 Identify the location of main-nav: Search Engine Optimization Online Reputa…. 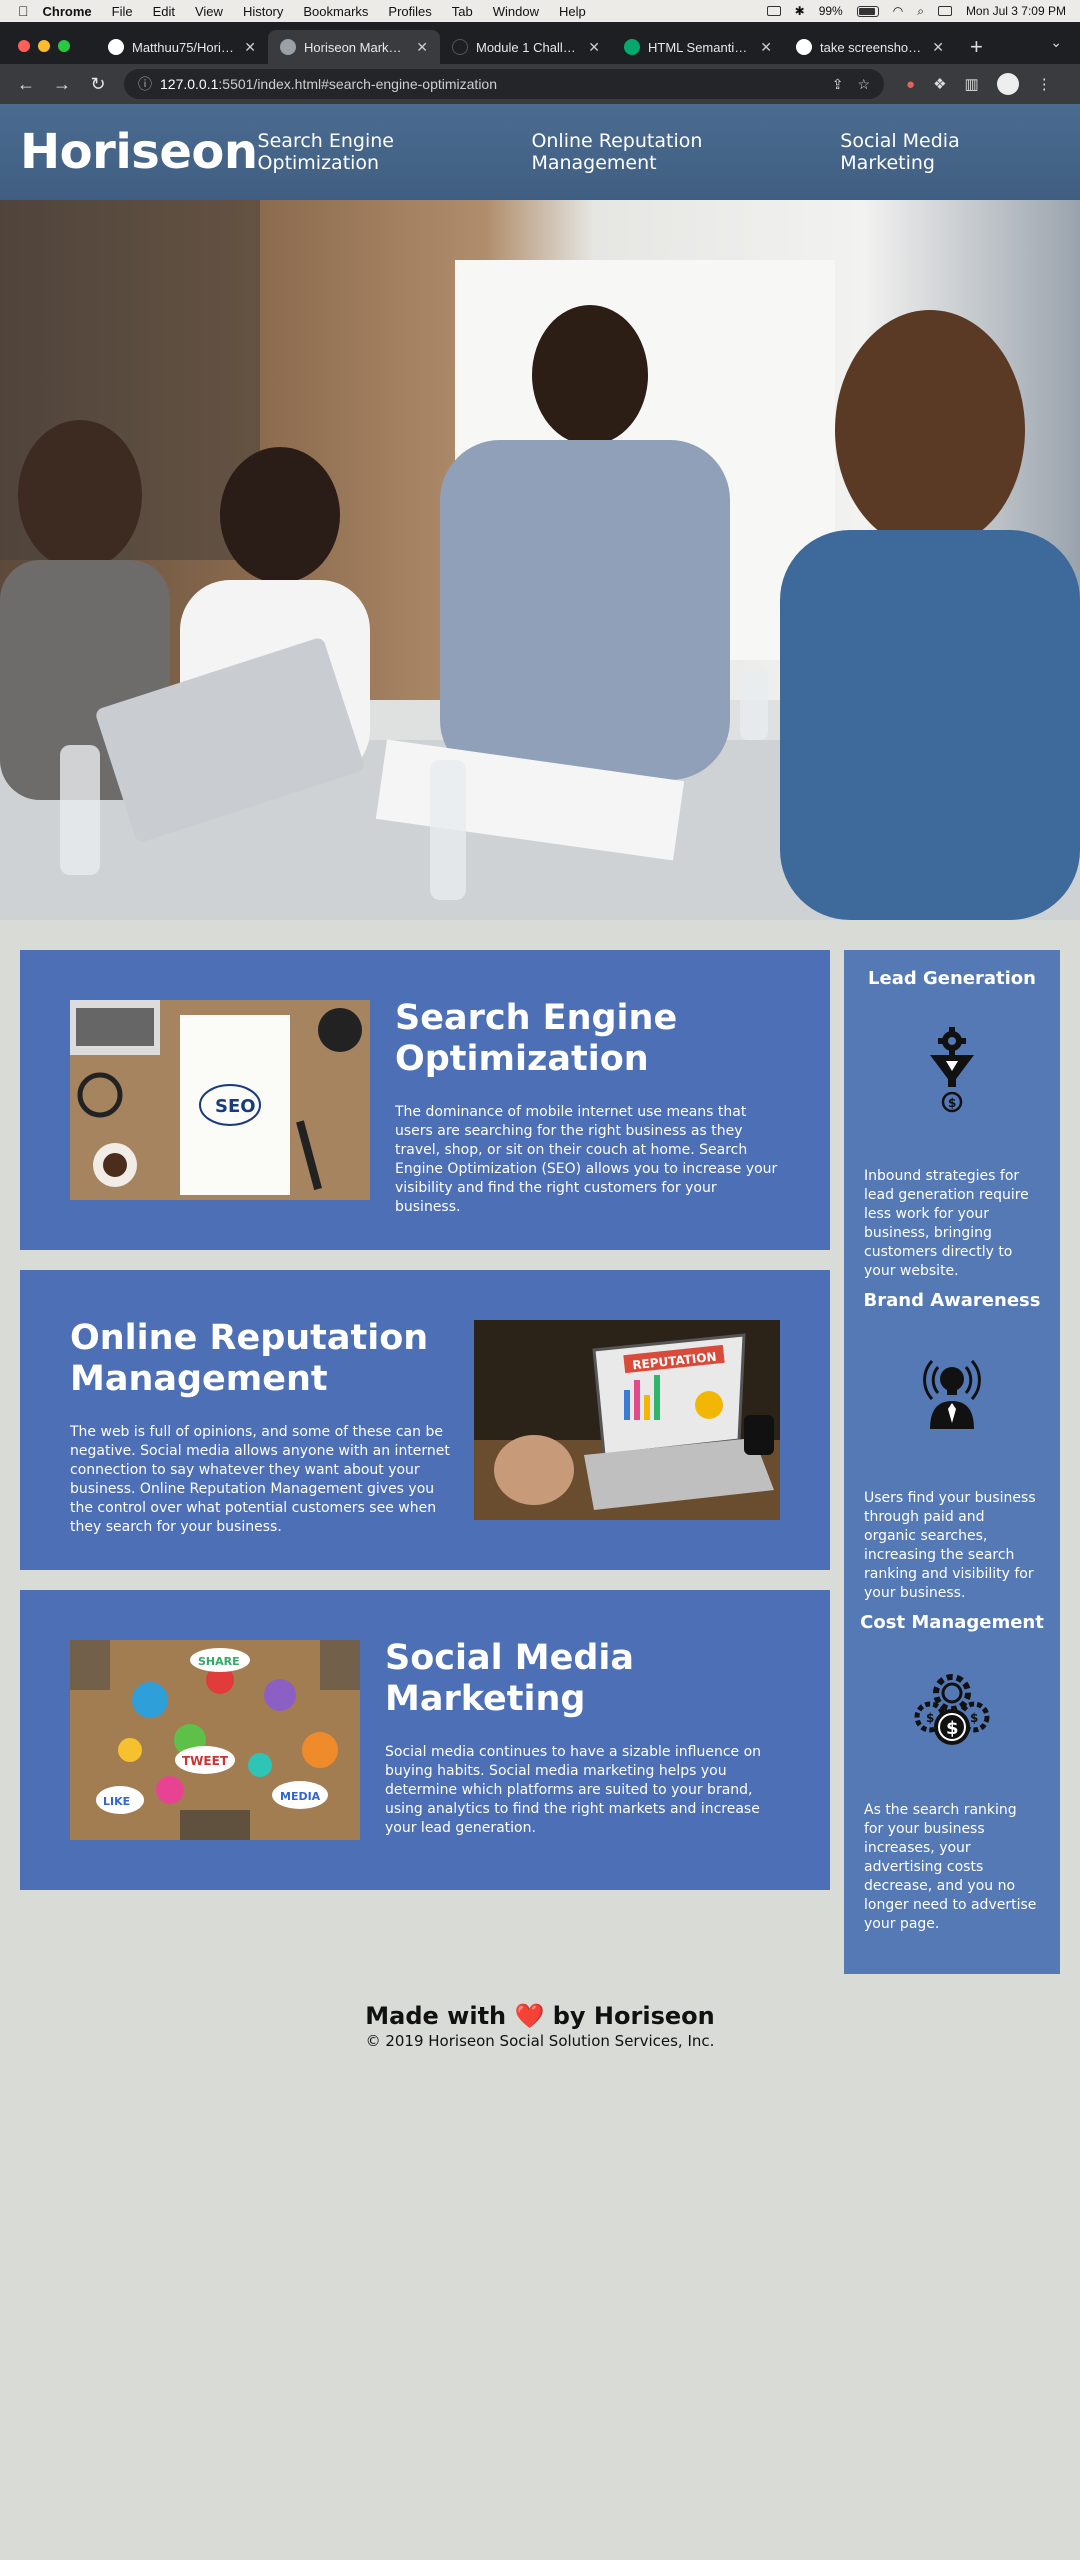
(650, 152).